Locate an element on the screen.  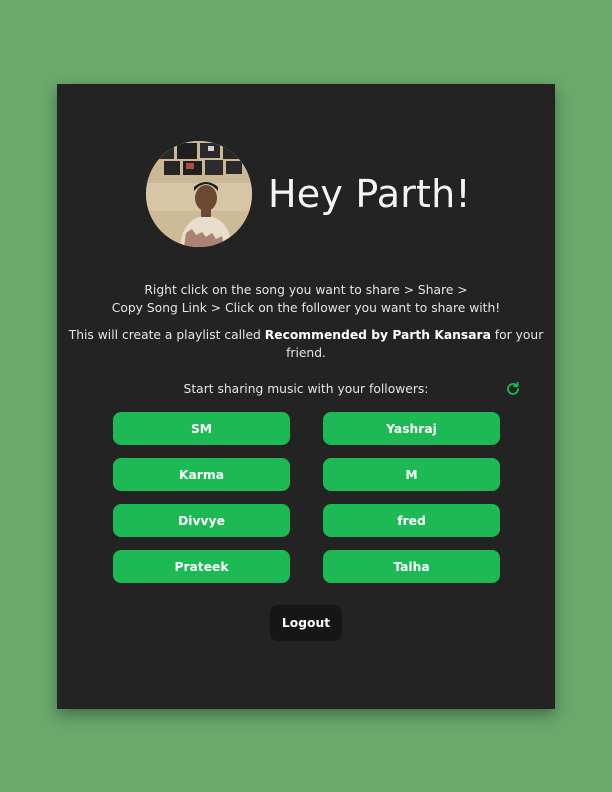
playlist-name: Recommended by Parth Kansara is located at coordinates (377, 335).